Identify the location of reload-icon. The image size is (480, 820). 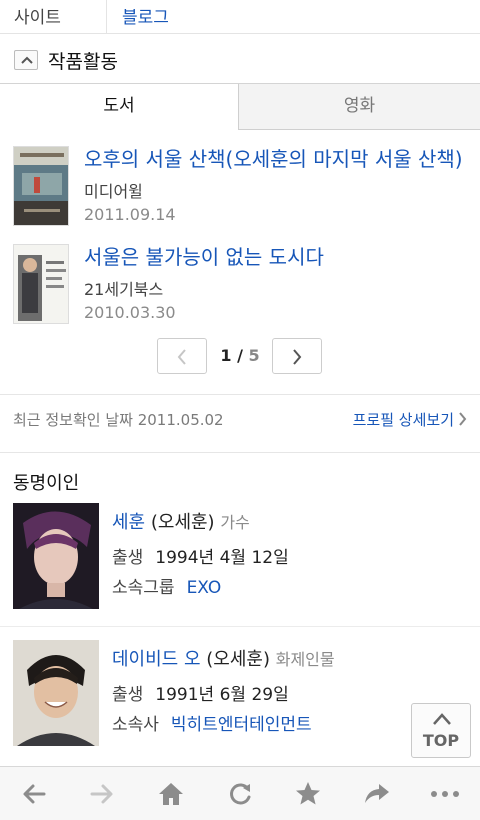
(240, 794).